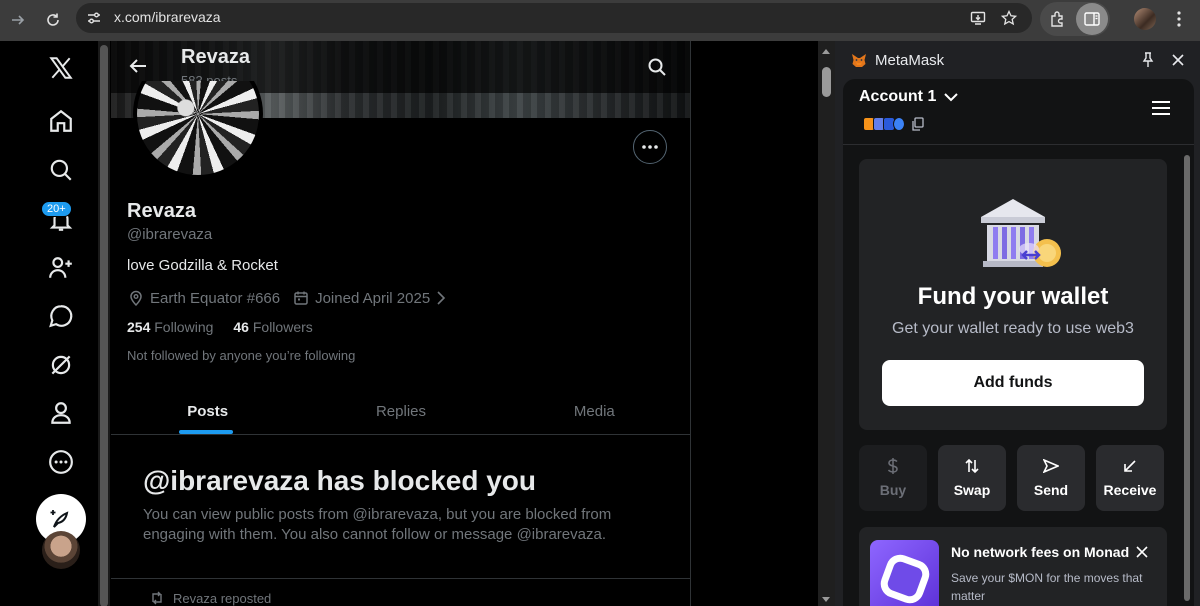 Image resolution: width=1200 pixels, height=606 pixels. Describe the element at coordinates (241, 355) in the screenshot. I see `not-followed-note: Not followed by anyone you’re following` at that location.